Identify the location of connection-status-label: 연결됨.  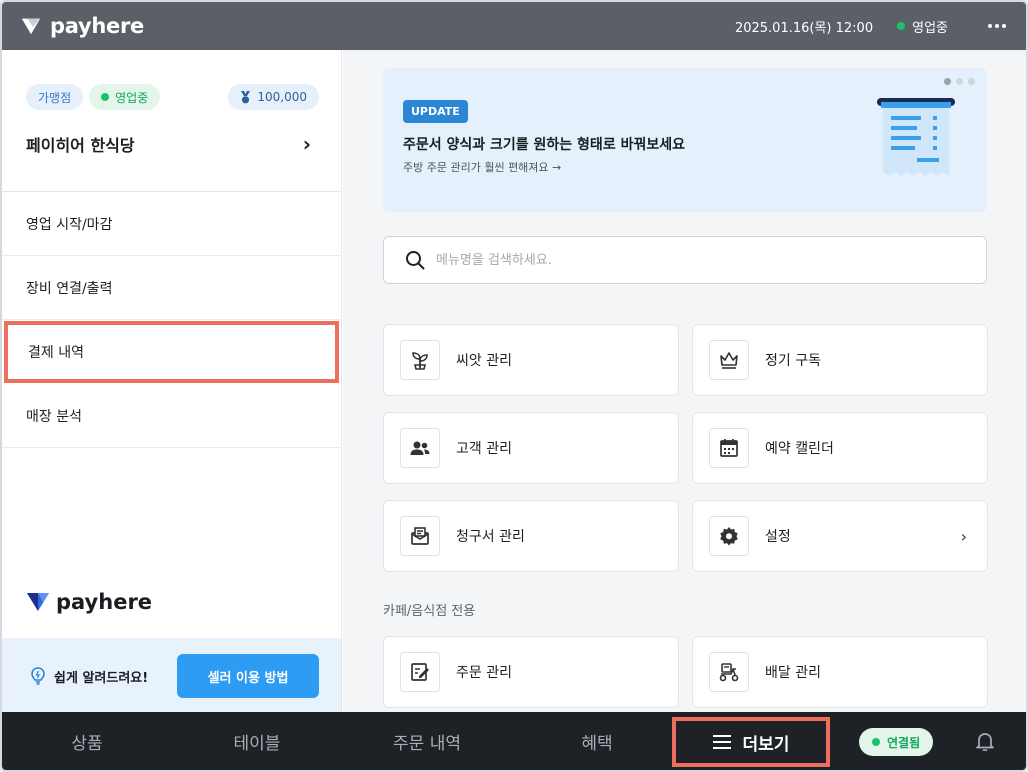
(904, 742).